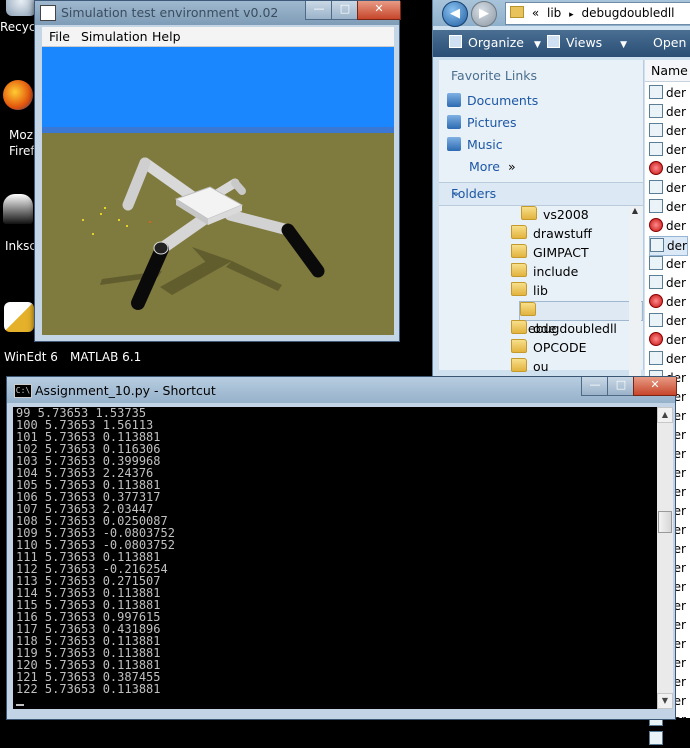  I want to click on address-bar: « lib ▸ debugdoubledll, so click(597, 13).